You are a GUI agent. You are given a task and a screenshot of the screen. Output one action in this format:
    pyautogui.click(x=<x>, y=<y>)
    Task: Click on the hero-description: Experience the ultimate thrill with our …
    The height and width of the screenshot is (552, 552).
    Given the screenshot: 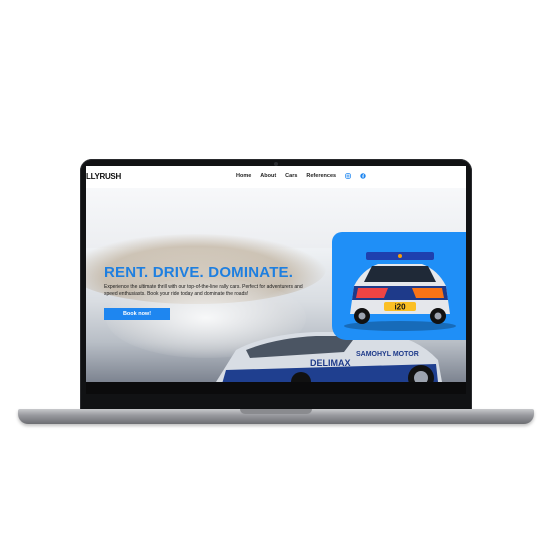 What is the action you would take?
    pyautogui.click(x=203, y=290)
    